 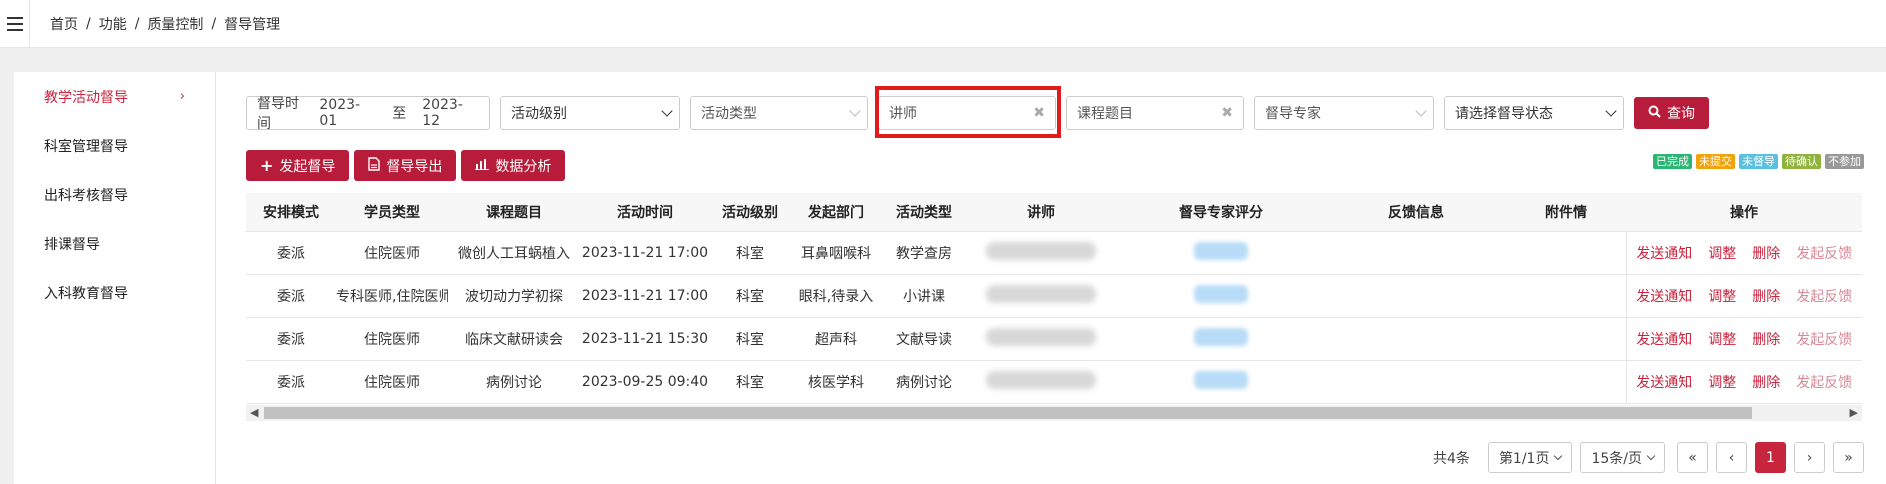 I want to click on sidebar-item-label: 教学活动督导, so click(x=86, y=97).